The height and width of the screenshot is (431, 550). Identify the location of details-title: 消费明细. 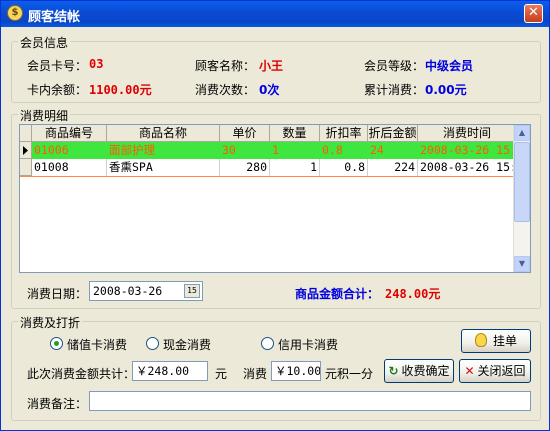
(44, 115).